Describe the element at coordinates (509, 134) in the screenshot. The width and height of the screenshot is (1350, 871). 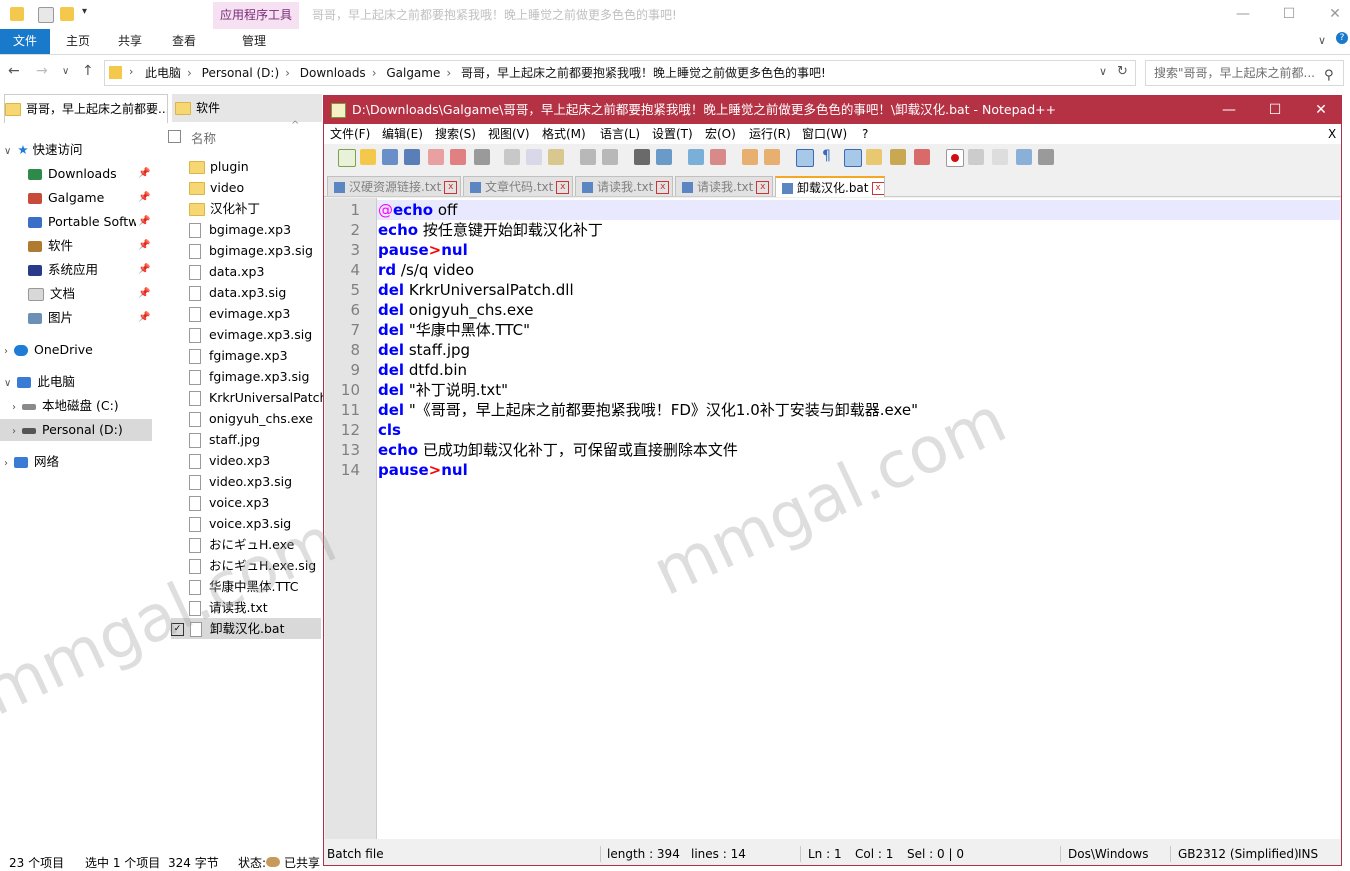
I see `menu-view: 视图(V)` at that location.